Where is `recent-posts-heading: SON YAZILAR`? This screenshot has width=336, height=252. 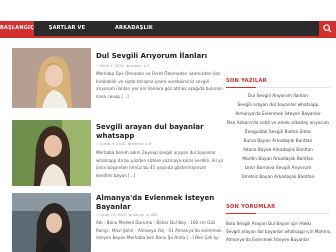
recent-posts-heading: SON YAZILAR is located at coordinates (278, 82).